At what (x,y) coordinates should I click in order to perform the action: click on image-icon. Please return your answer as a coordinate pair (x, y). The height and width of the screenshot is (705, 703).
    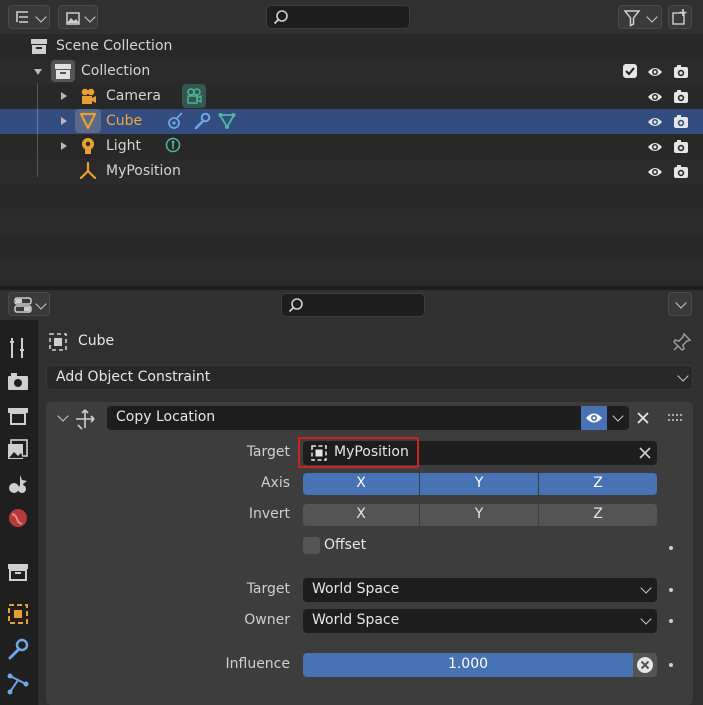
    Looking at the image, I should click on (73, 18).